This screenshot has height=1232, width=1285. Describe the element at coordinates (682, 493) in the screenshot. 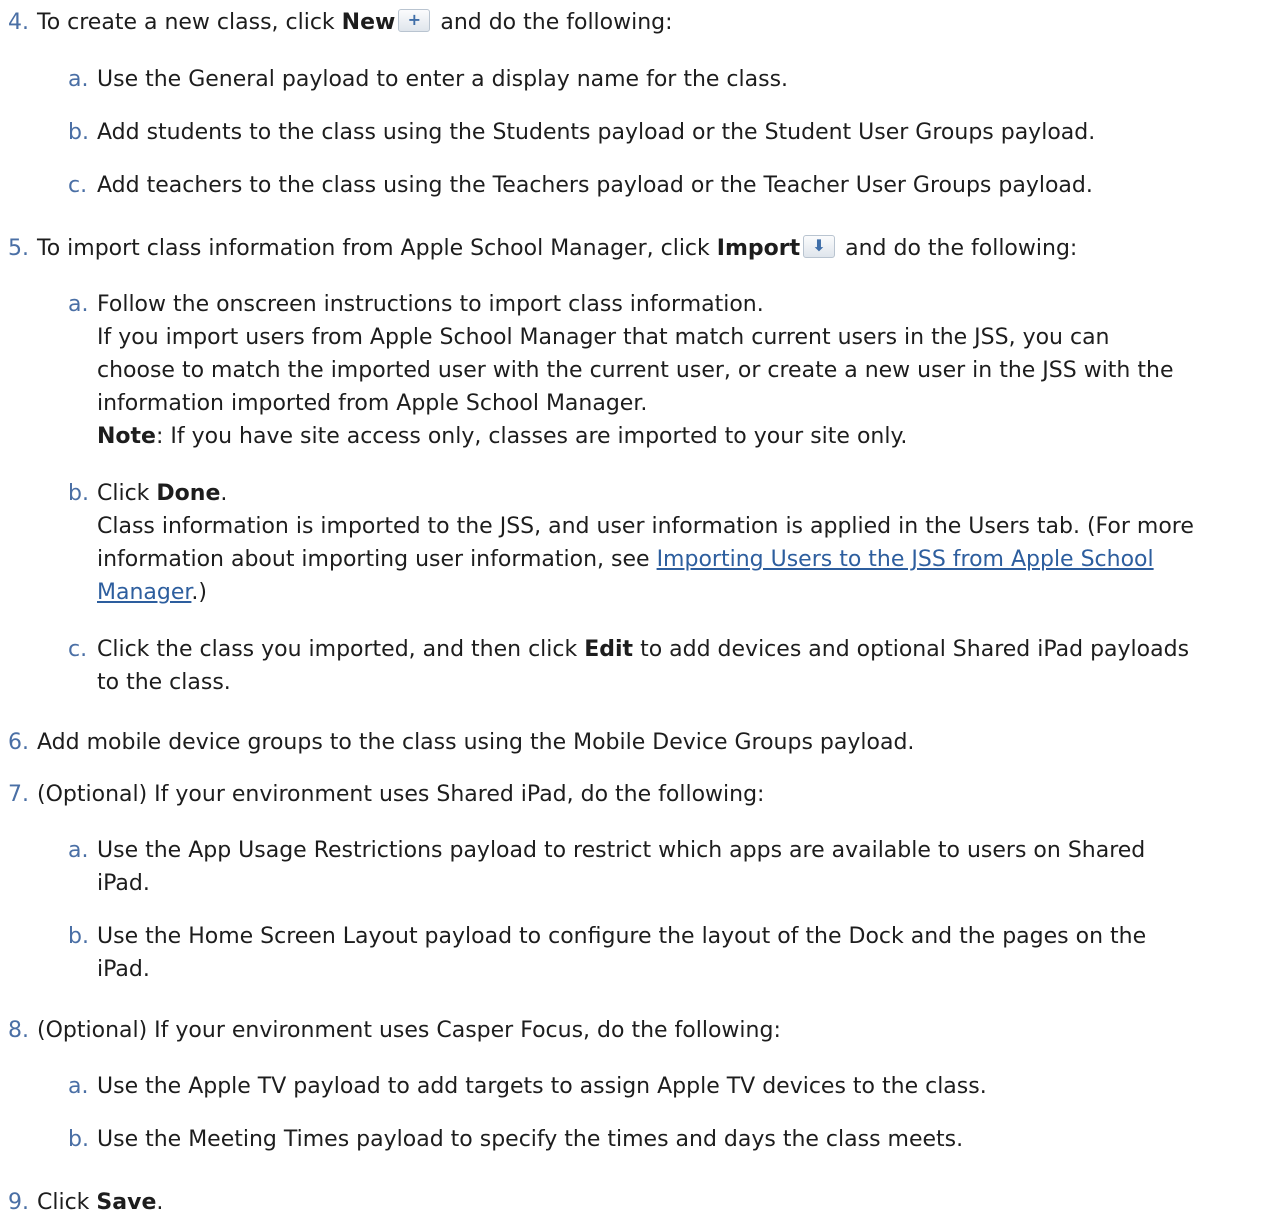

I see `substep-line: Click Done.` at that location.